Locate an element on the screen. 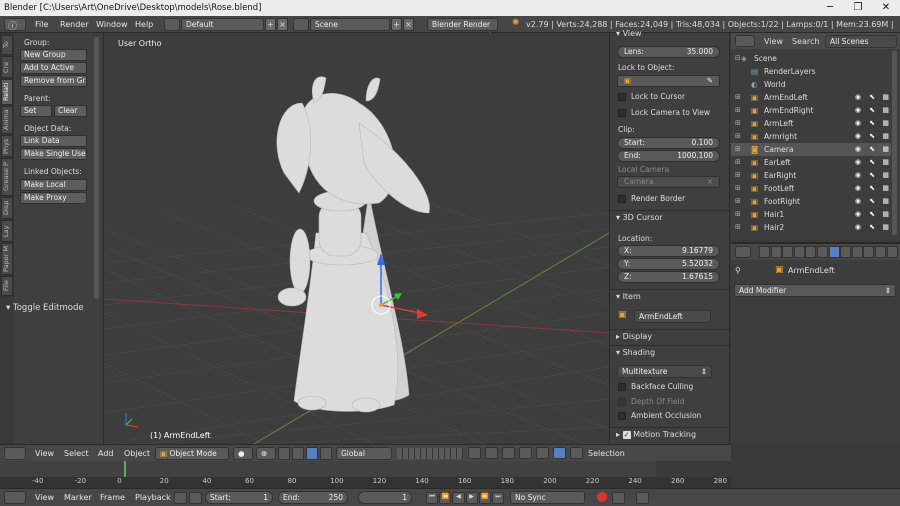 This screenshot has width=900, height=506. outliner-row: ▤ RenderLayers is located at coordinates (811, 71).